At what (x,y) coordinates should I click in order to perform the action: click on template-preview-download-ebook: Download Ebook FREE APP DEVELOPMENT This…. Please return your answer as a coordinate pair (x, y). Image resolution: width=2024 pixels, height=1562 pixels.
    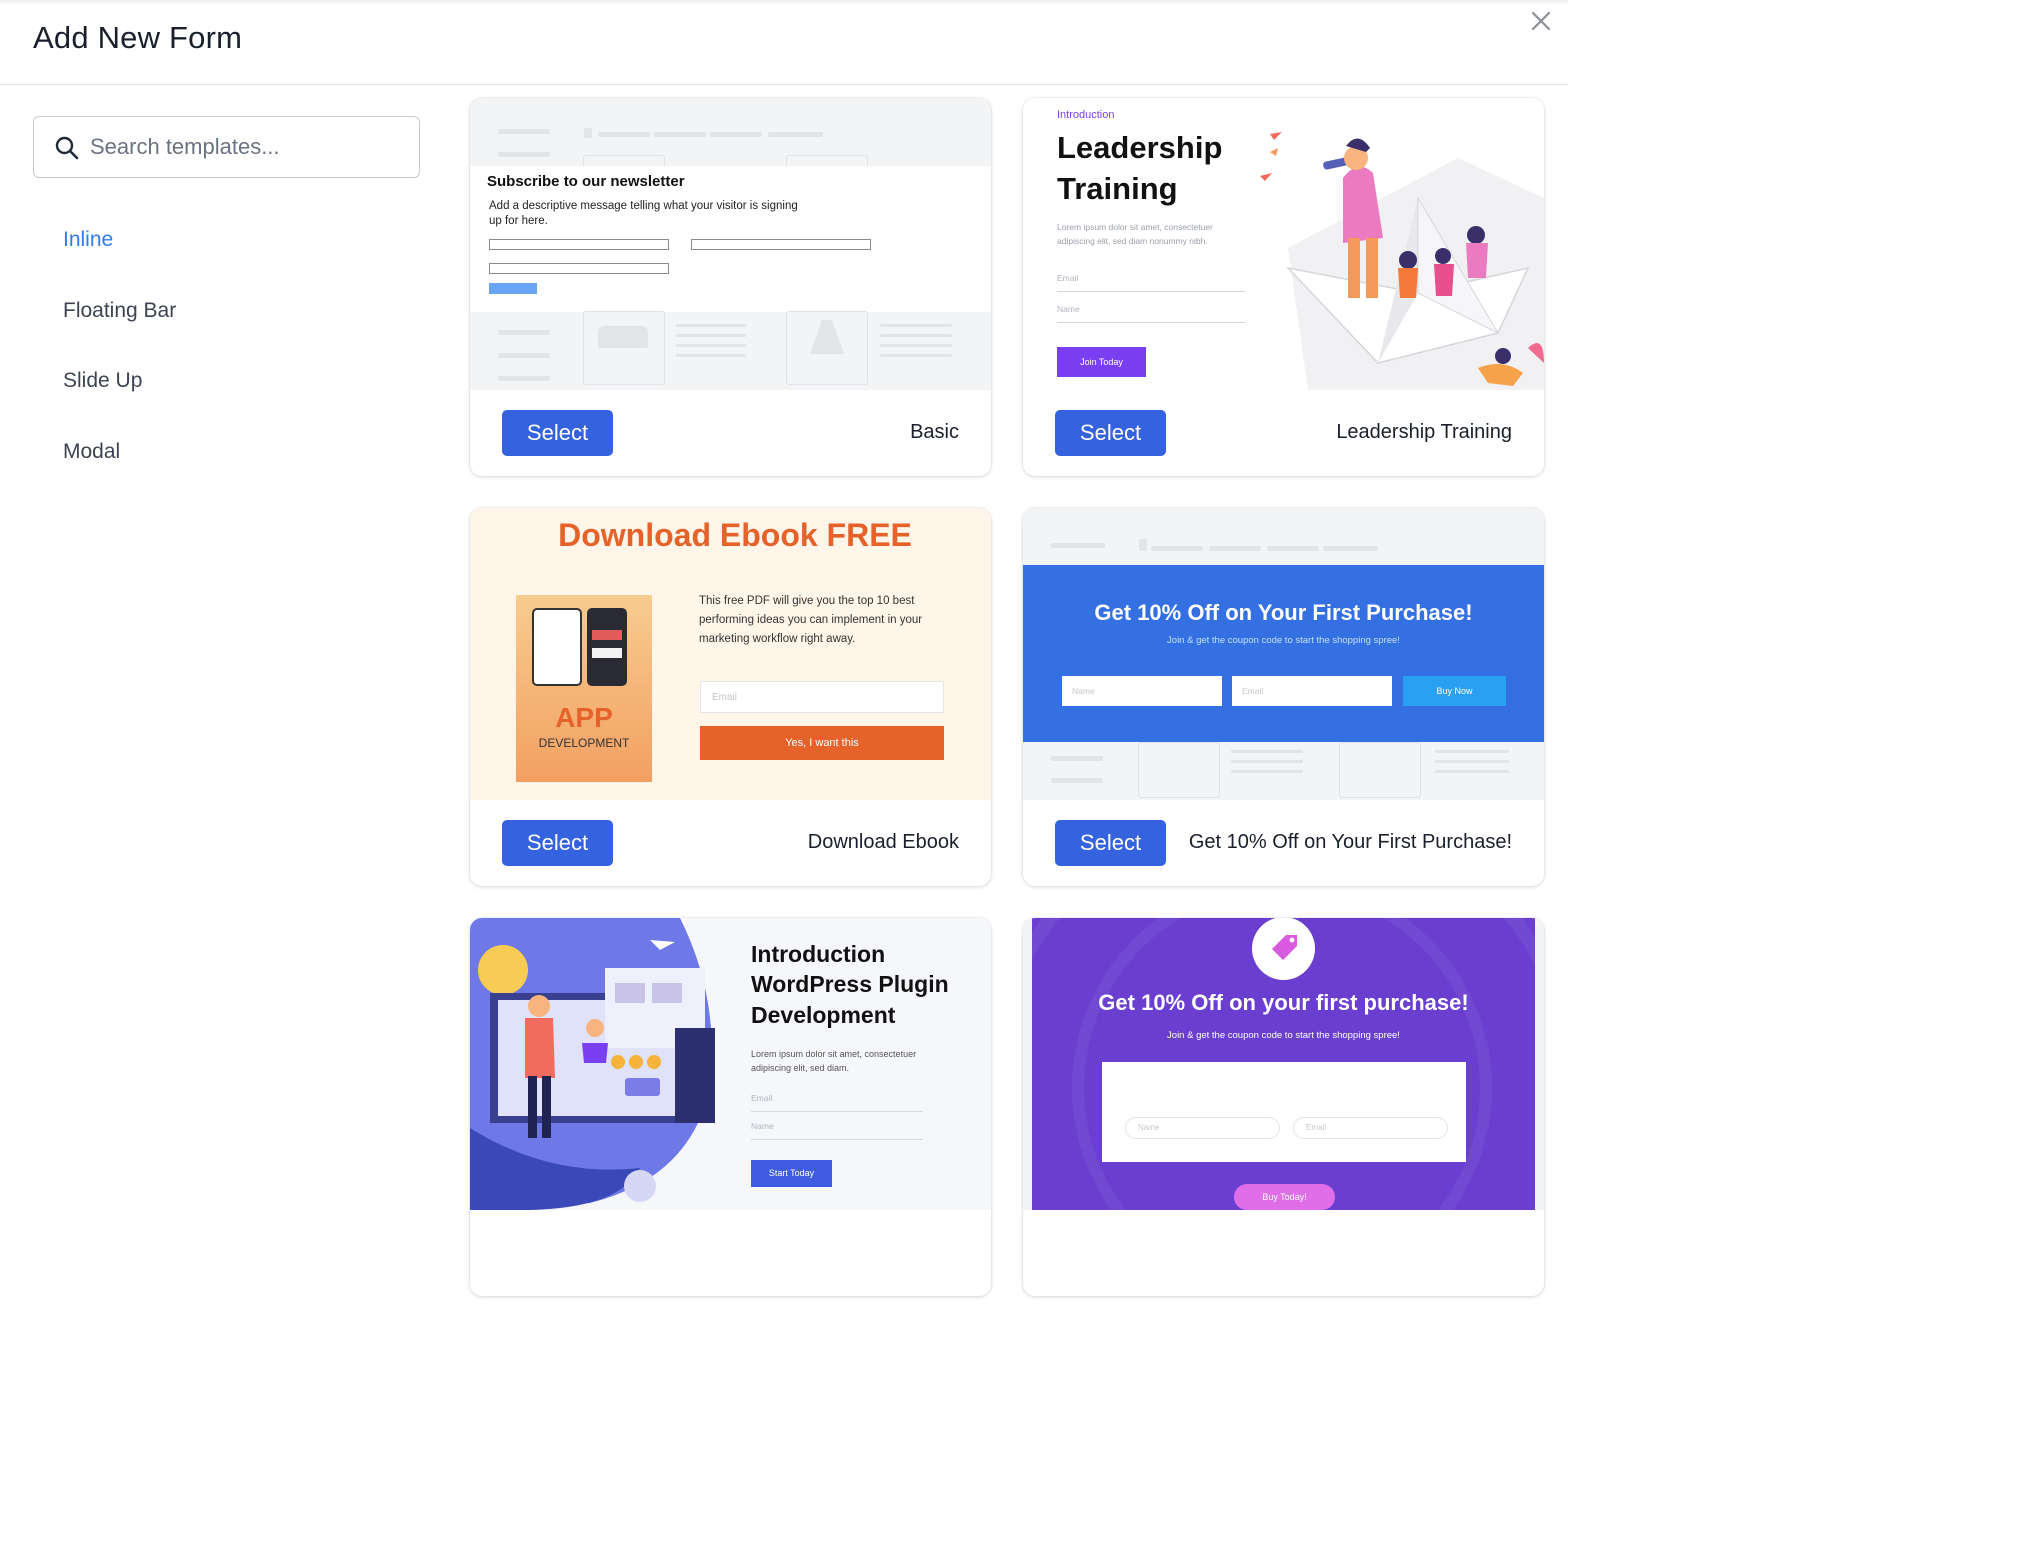
    Looking at the image, I should click on (730, 654).